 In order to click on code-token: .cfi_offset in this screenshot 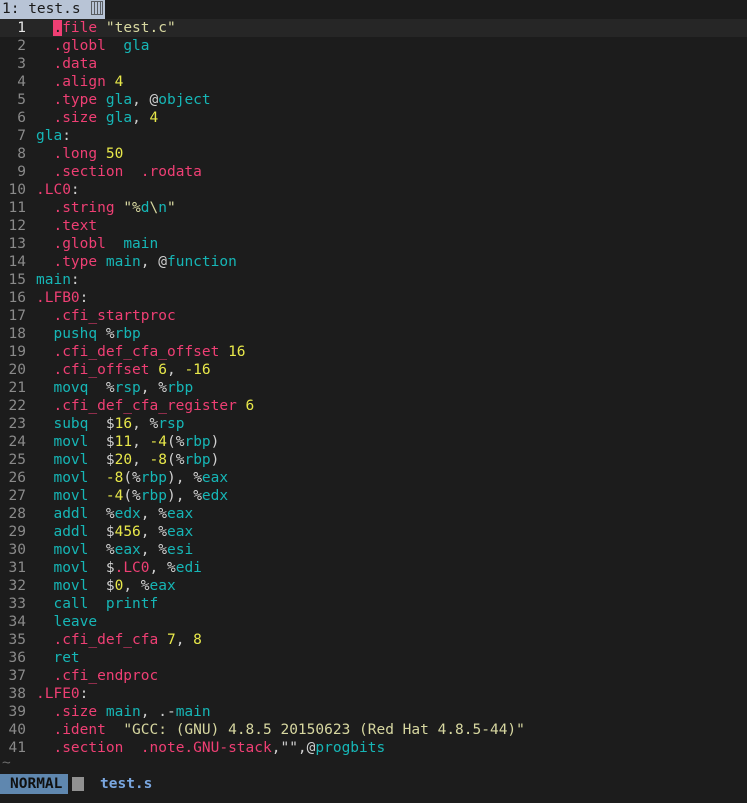, I will do `click(101, 370)`.